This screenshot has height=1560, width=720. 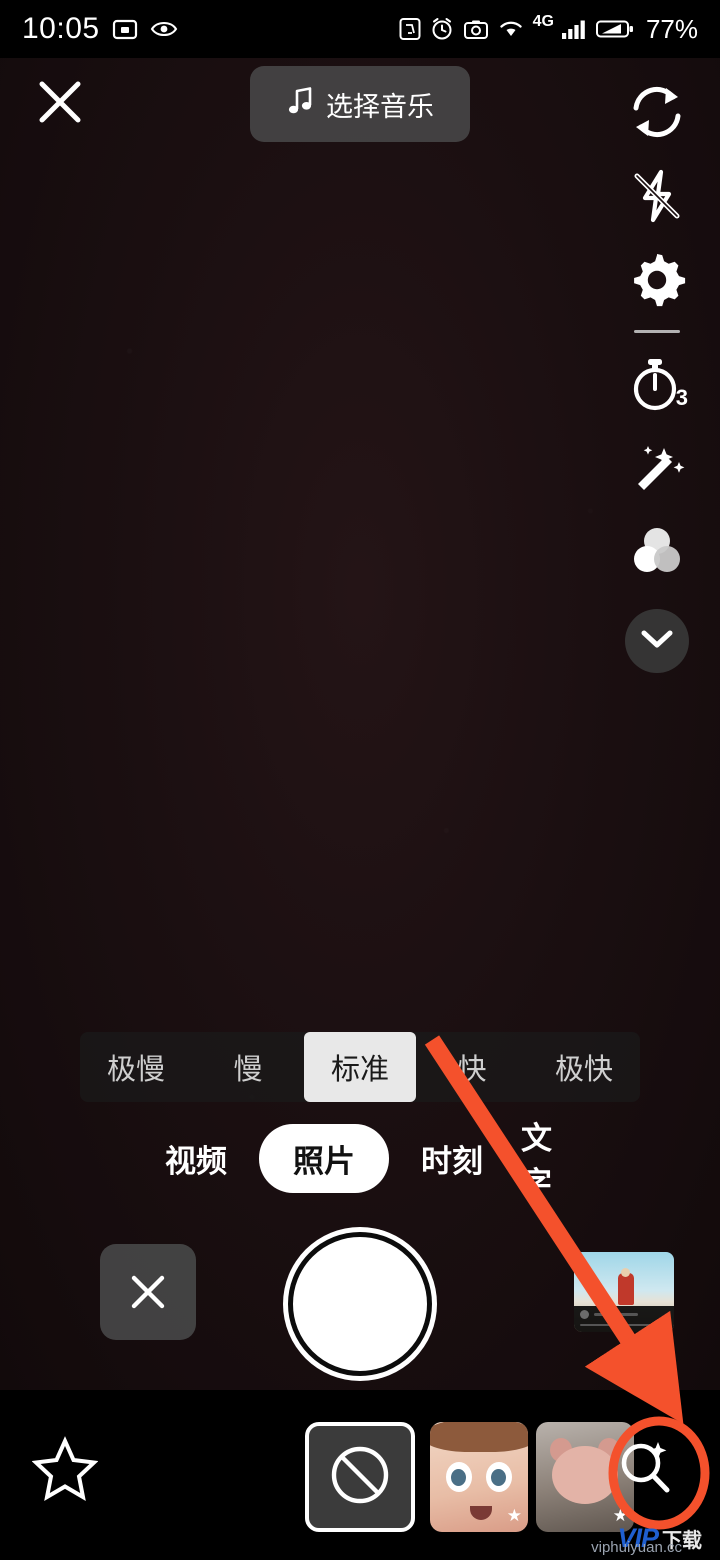 What do you see at coordinates (360, 1304) in the screenshot?
I see `shutter-button` at bounding box center [360, 1304].